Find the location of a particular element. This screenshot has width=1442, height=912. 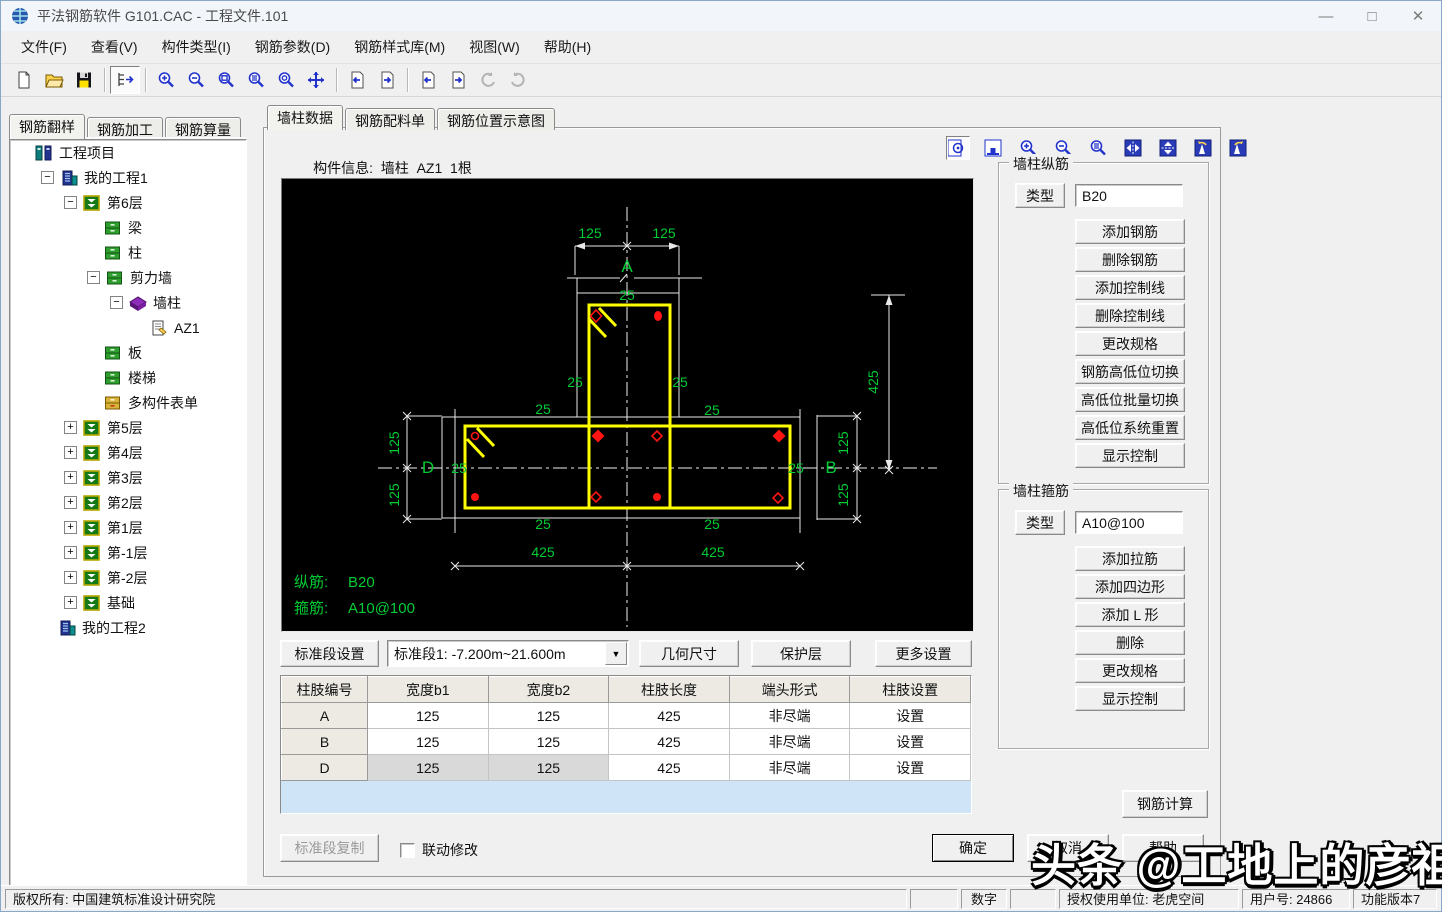

checkbox-icon is located at coordinates (407, 850).